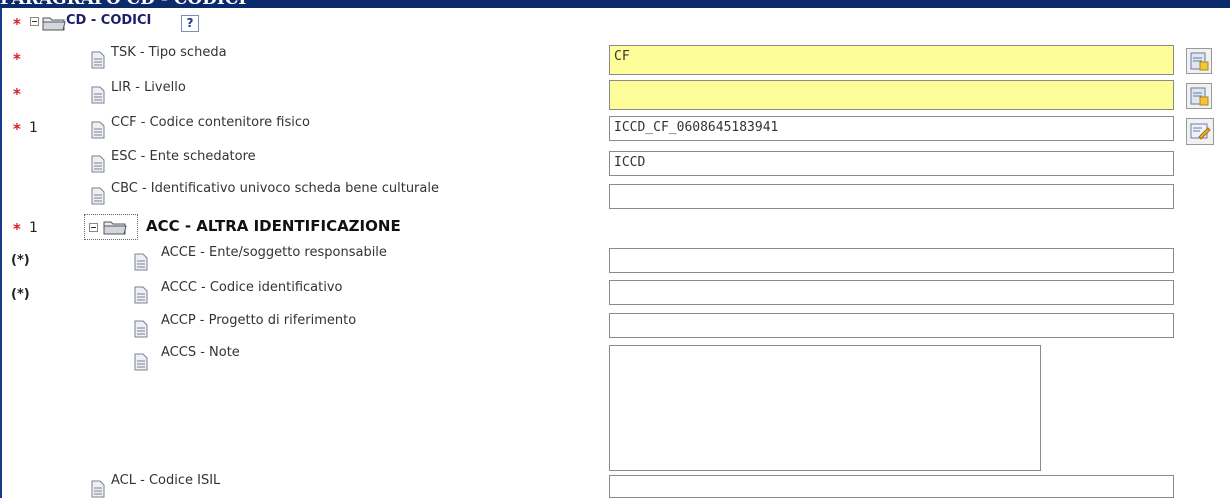 The image size is (1230, 502). Describe the element at coordinates (17, 129) in the screenshot. I see `ccf-required-marker: *` at that location.